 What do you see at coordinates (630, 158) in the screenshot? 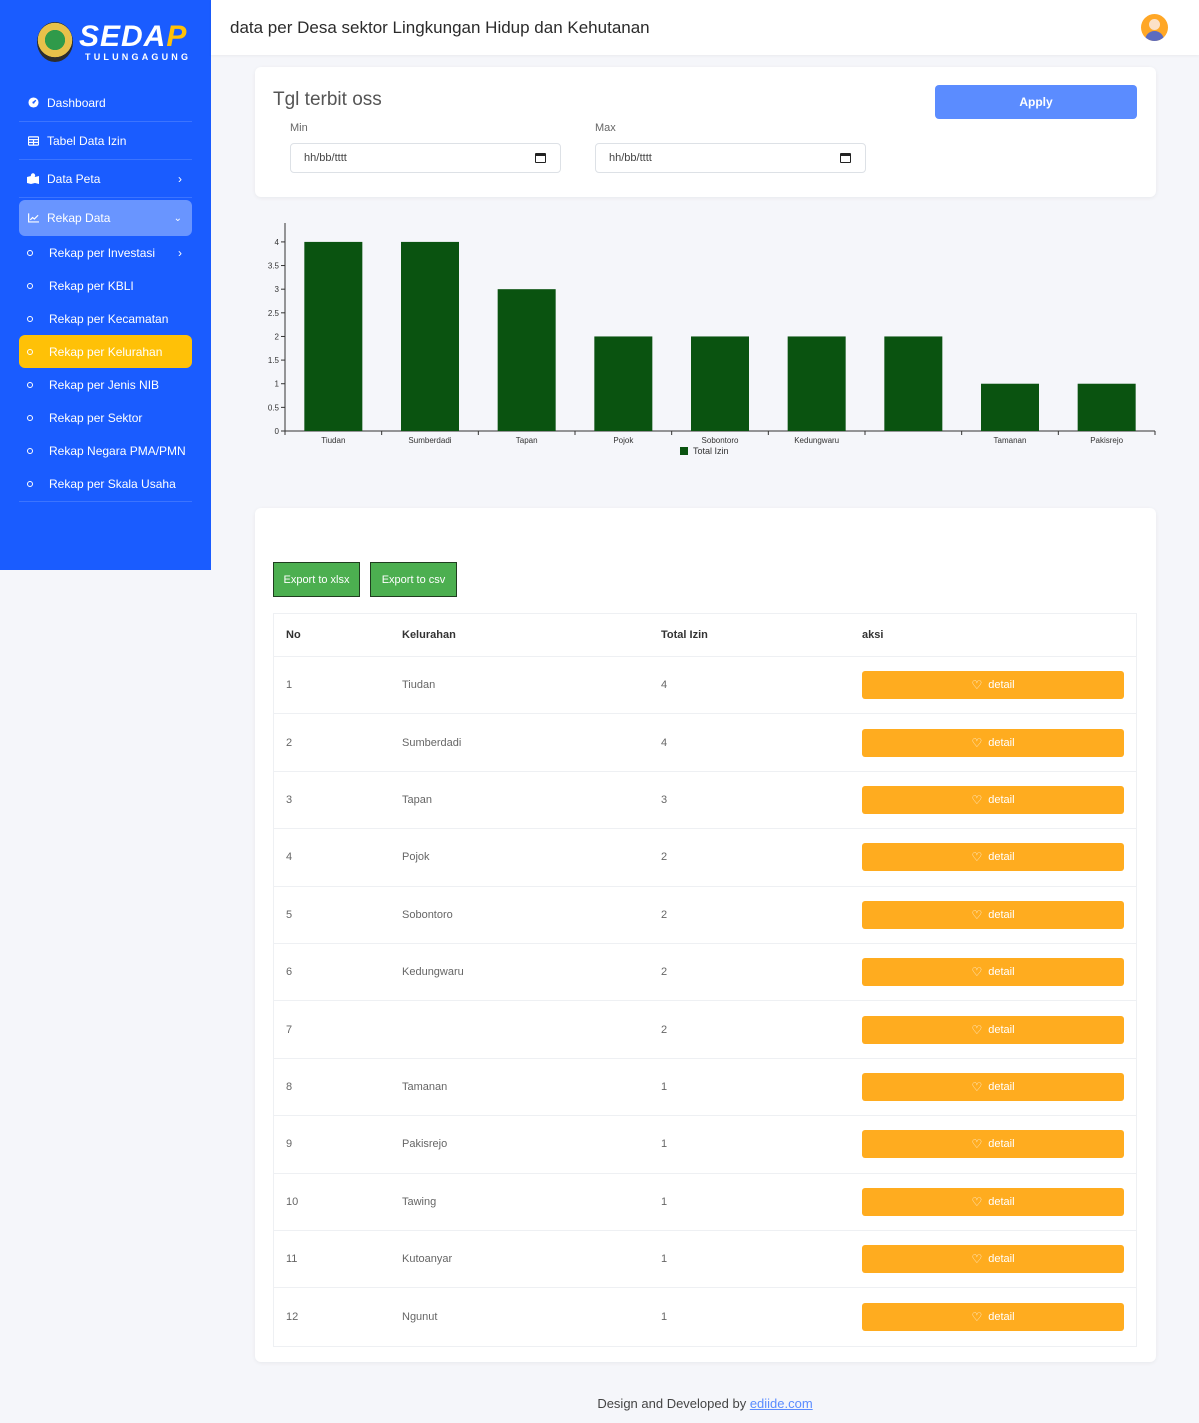
I see `max-date-value: hh/bb/tttt` at bounding box center [630, 158].